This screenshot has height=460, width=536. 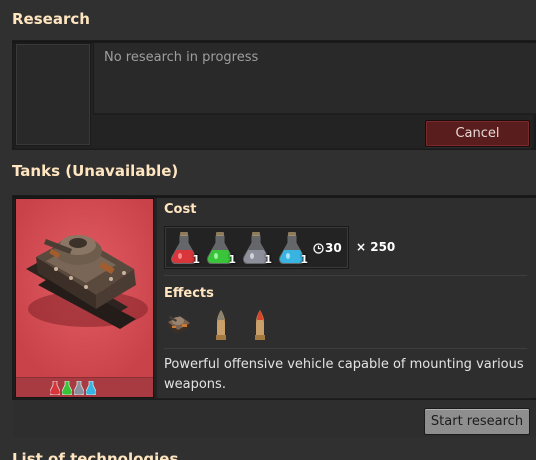 I want to click on cost-ingredient-3-amount: 1, so click(x=268, y=259).